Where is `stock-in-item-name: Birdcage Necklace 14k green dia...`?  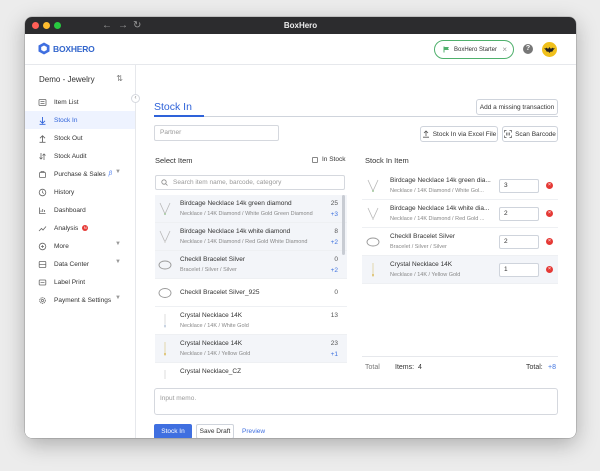 stock-in-item-name: Birdcage Necklace 14k green dia... is located at coordinates (440, 180).